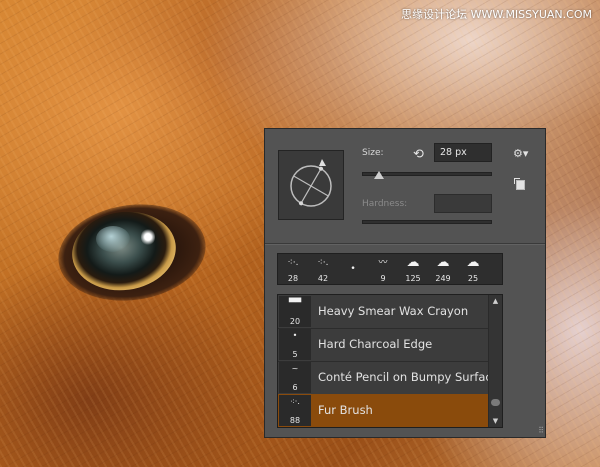 The width and height of the screenshot is (600, 467). I want to click on preset-list-scrollbar: ▲ ▼, so click(495, 361).